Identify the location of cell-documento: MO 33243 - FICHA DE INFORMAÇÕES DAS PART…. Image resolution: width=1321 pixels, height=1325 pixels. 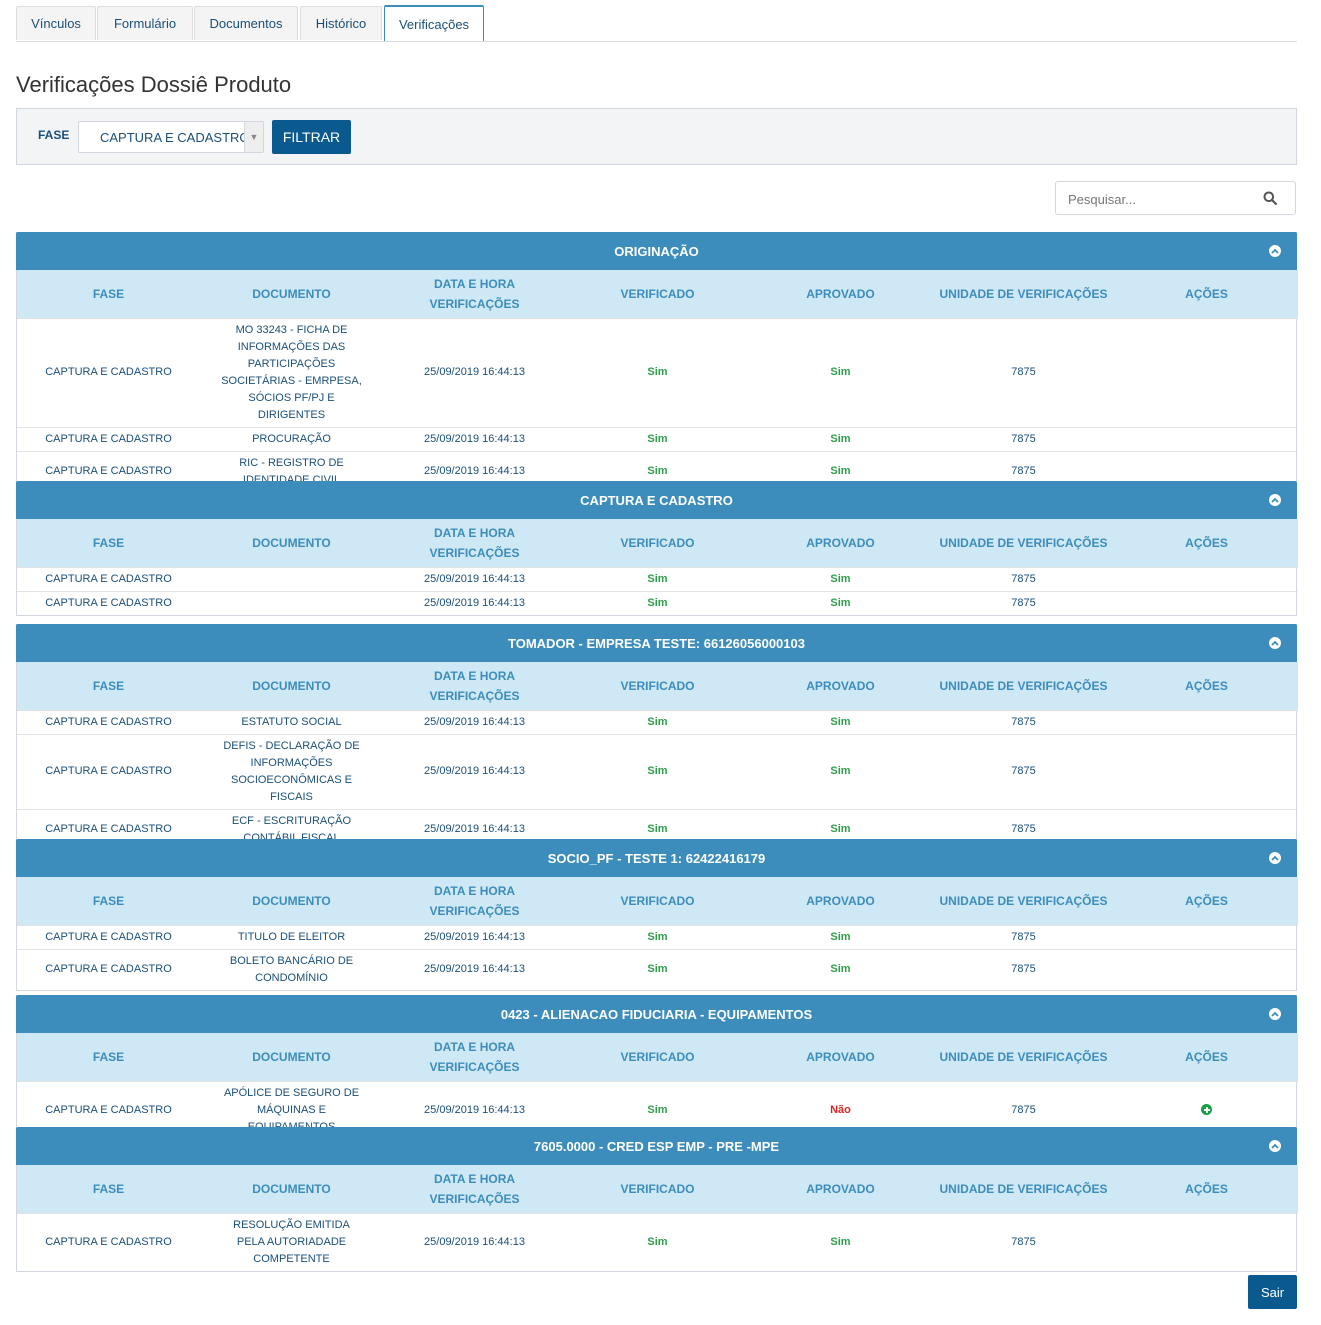
(291, 372).